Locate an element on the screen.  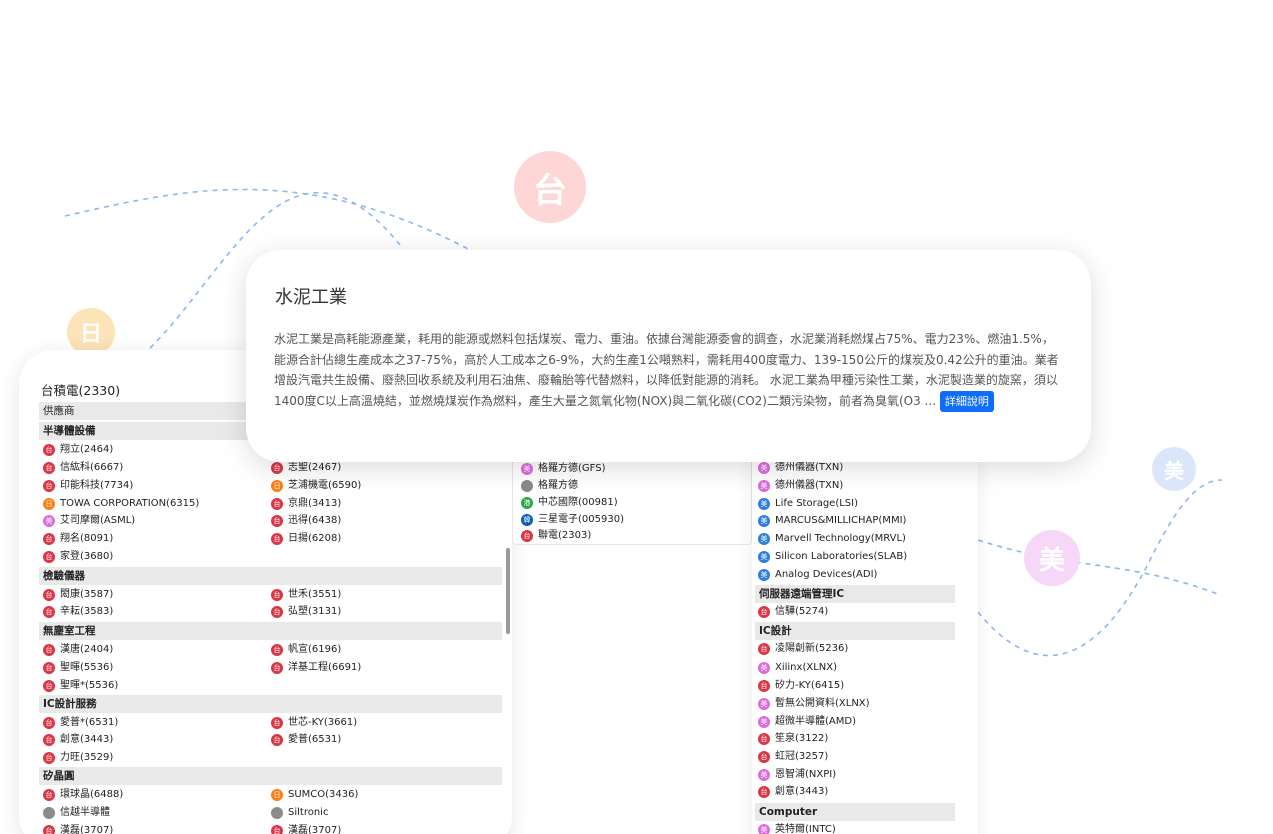
supplier-item: 台世禾(3551) is located at coordinates (306, 595).